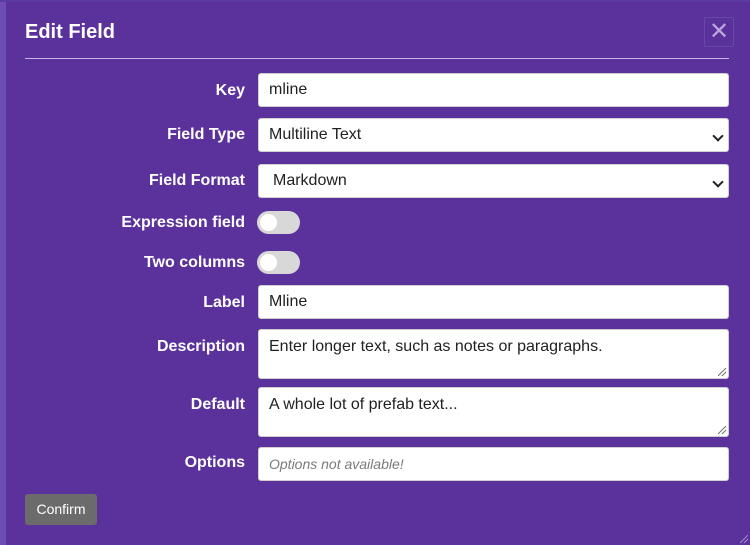 The image size is (750, 545). I want to click on field-format-value: Markdown, so click(310, 180).